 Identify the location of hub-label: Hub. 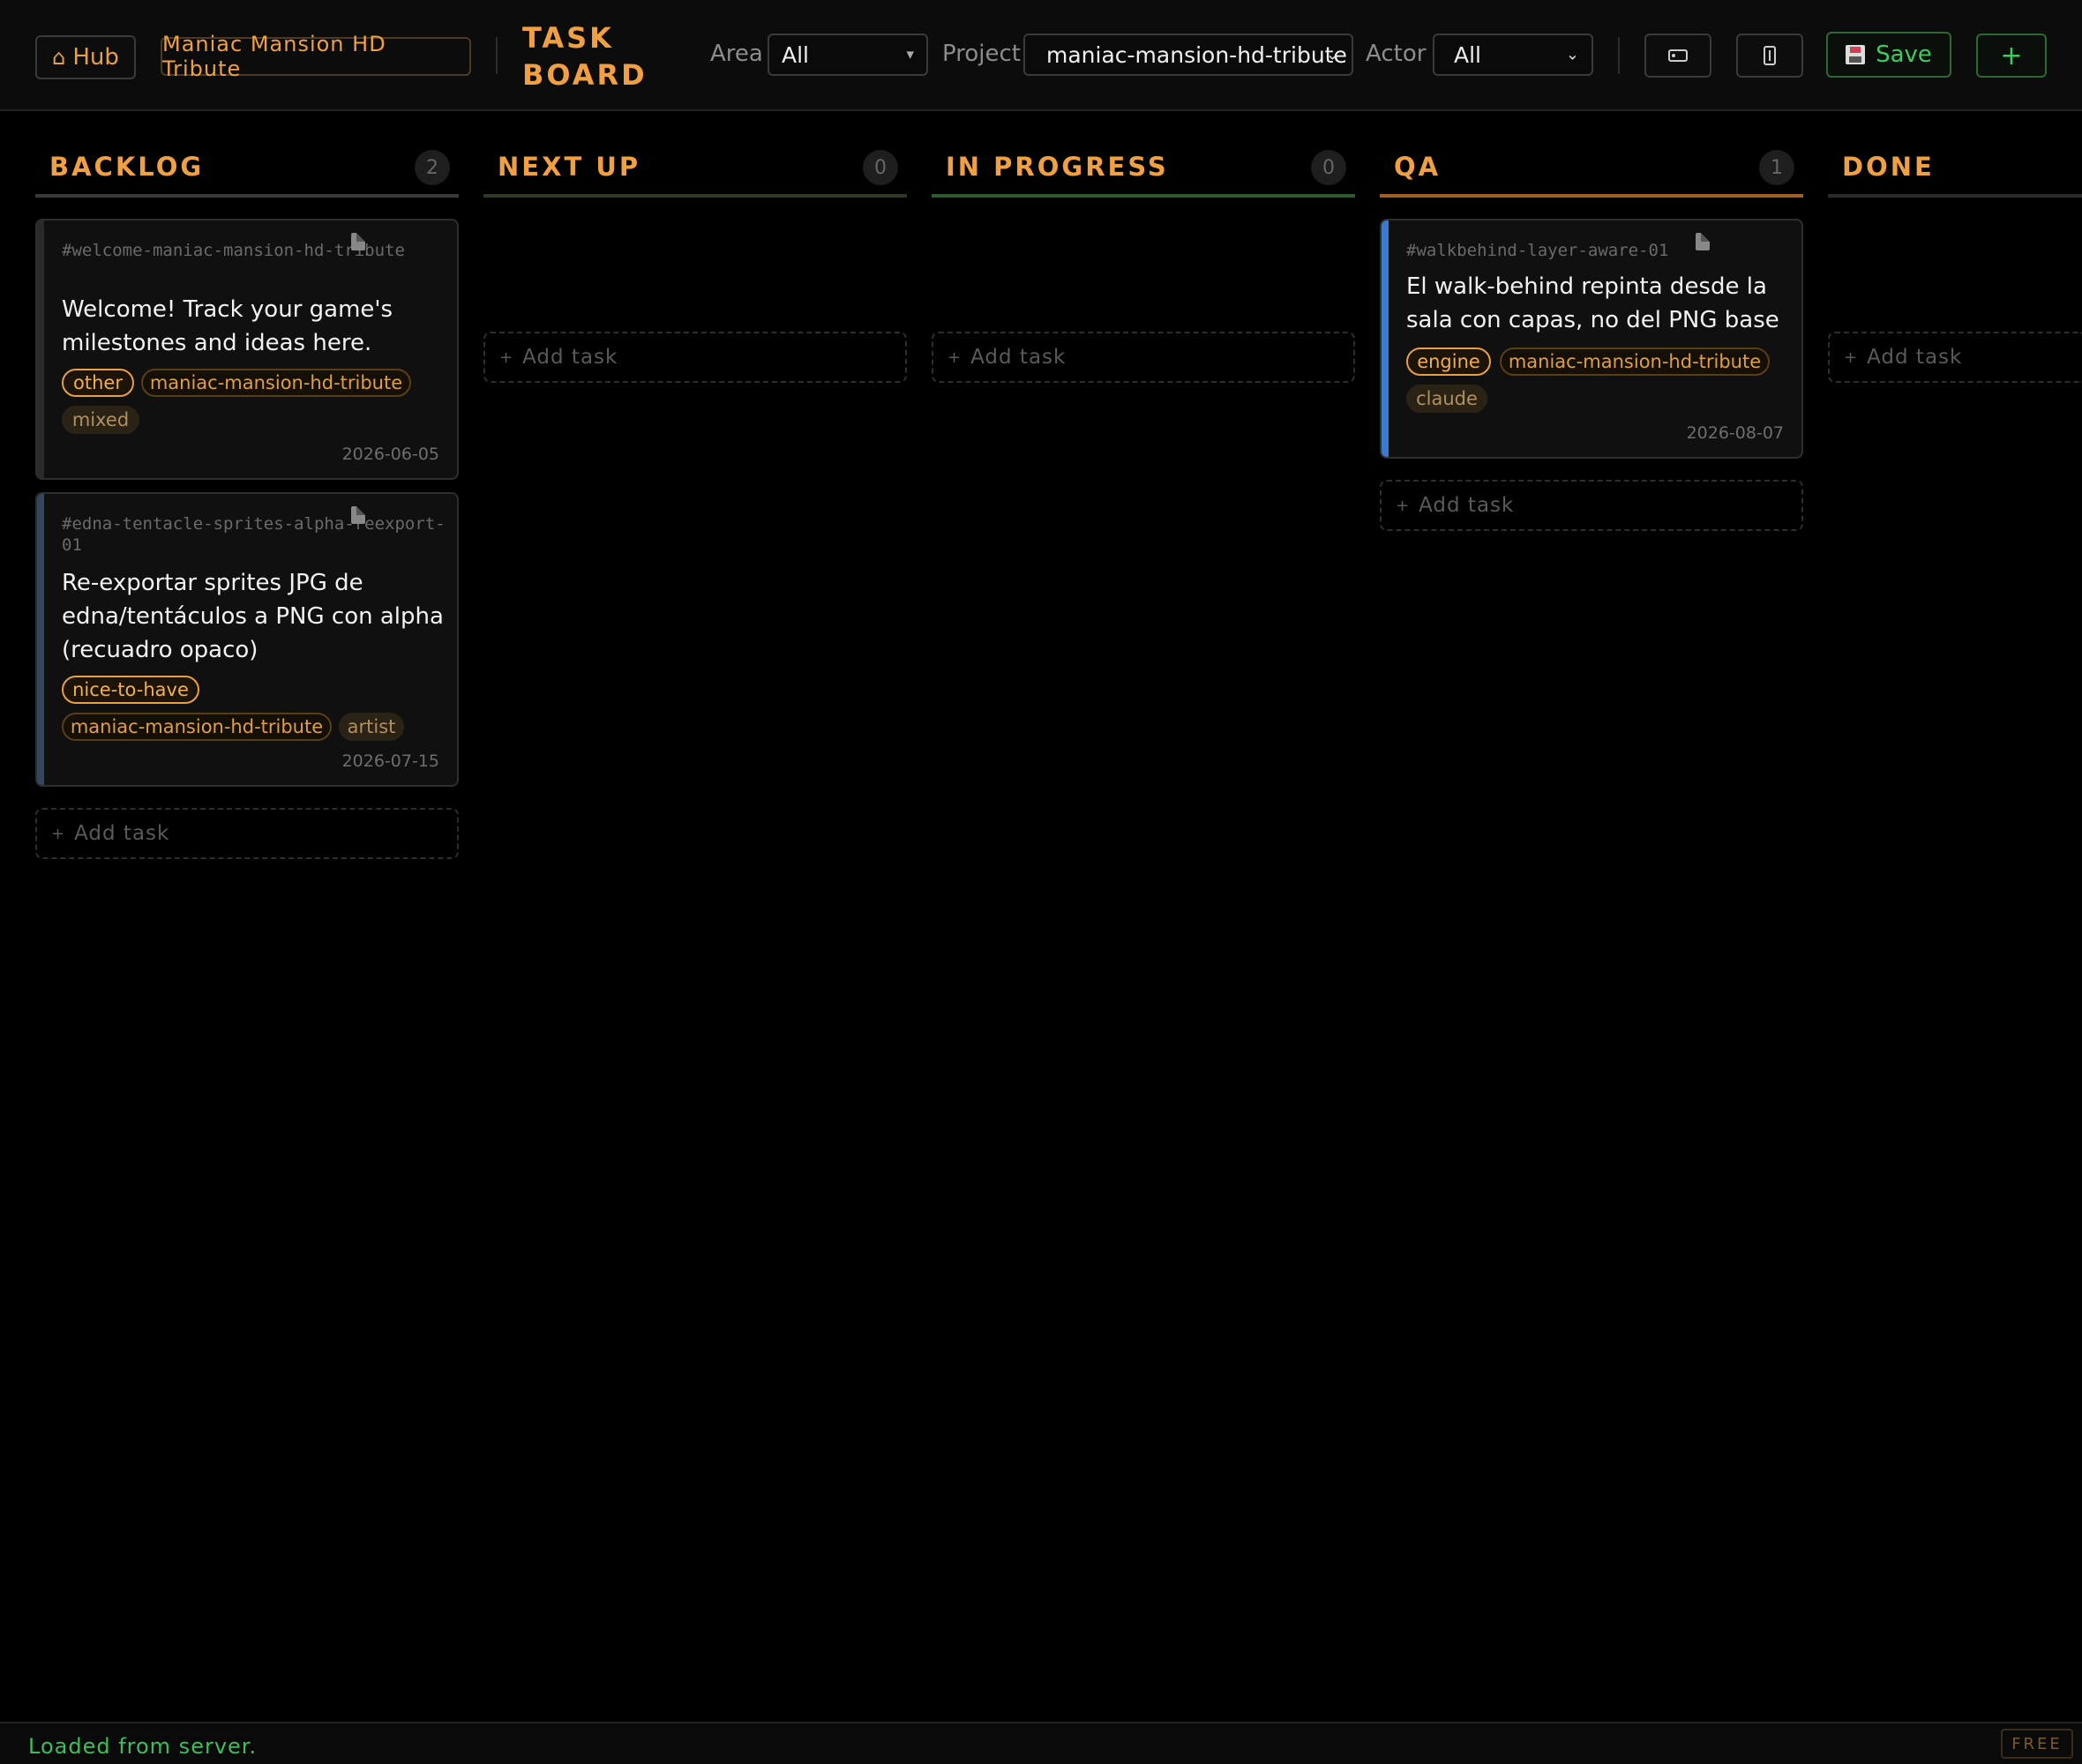
(95, 57).